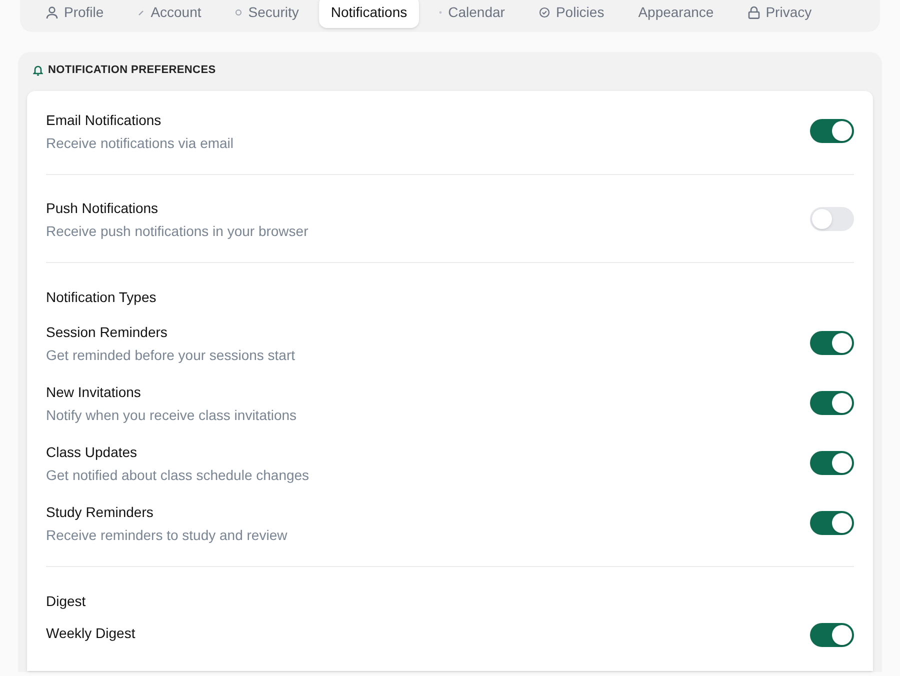  Describe the element at coordinates (267, 14) in the screenshot. I see `tab: Security` at that location.